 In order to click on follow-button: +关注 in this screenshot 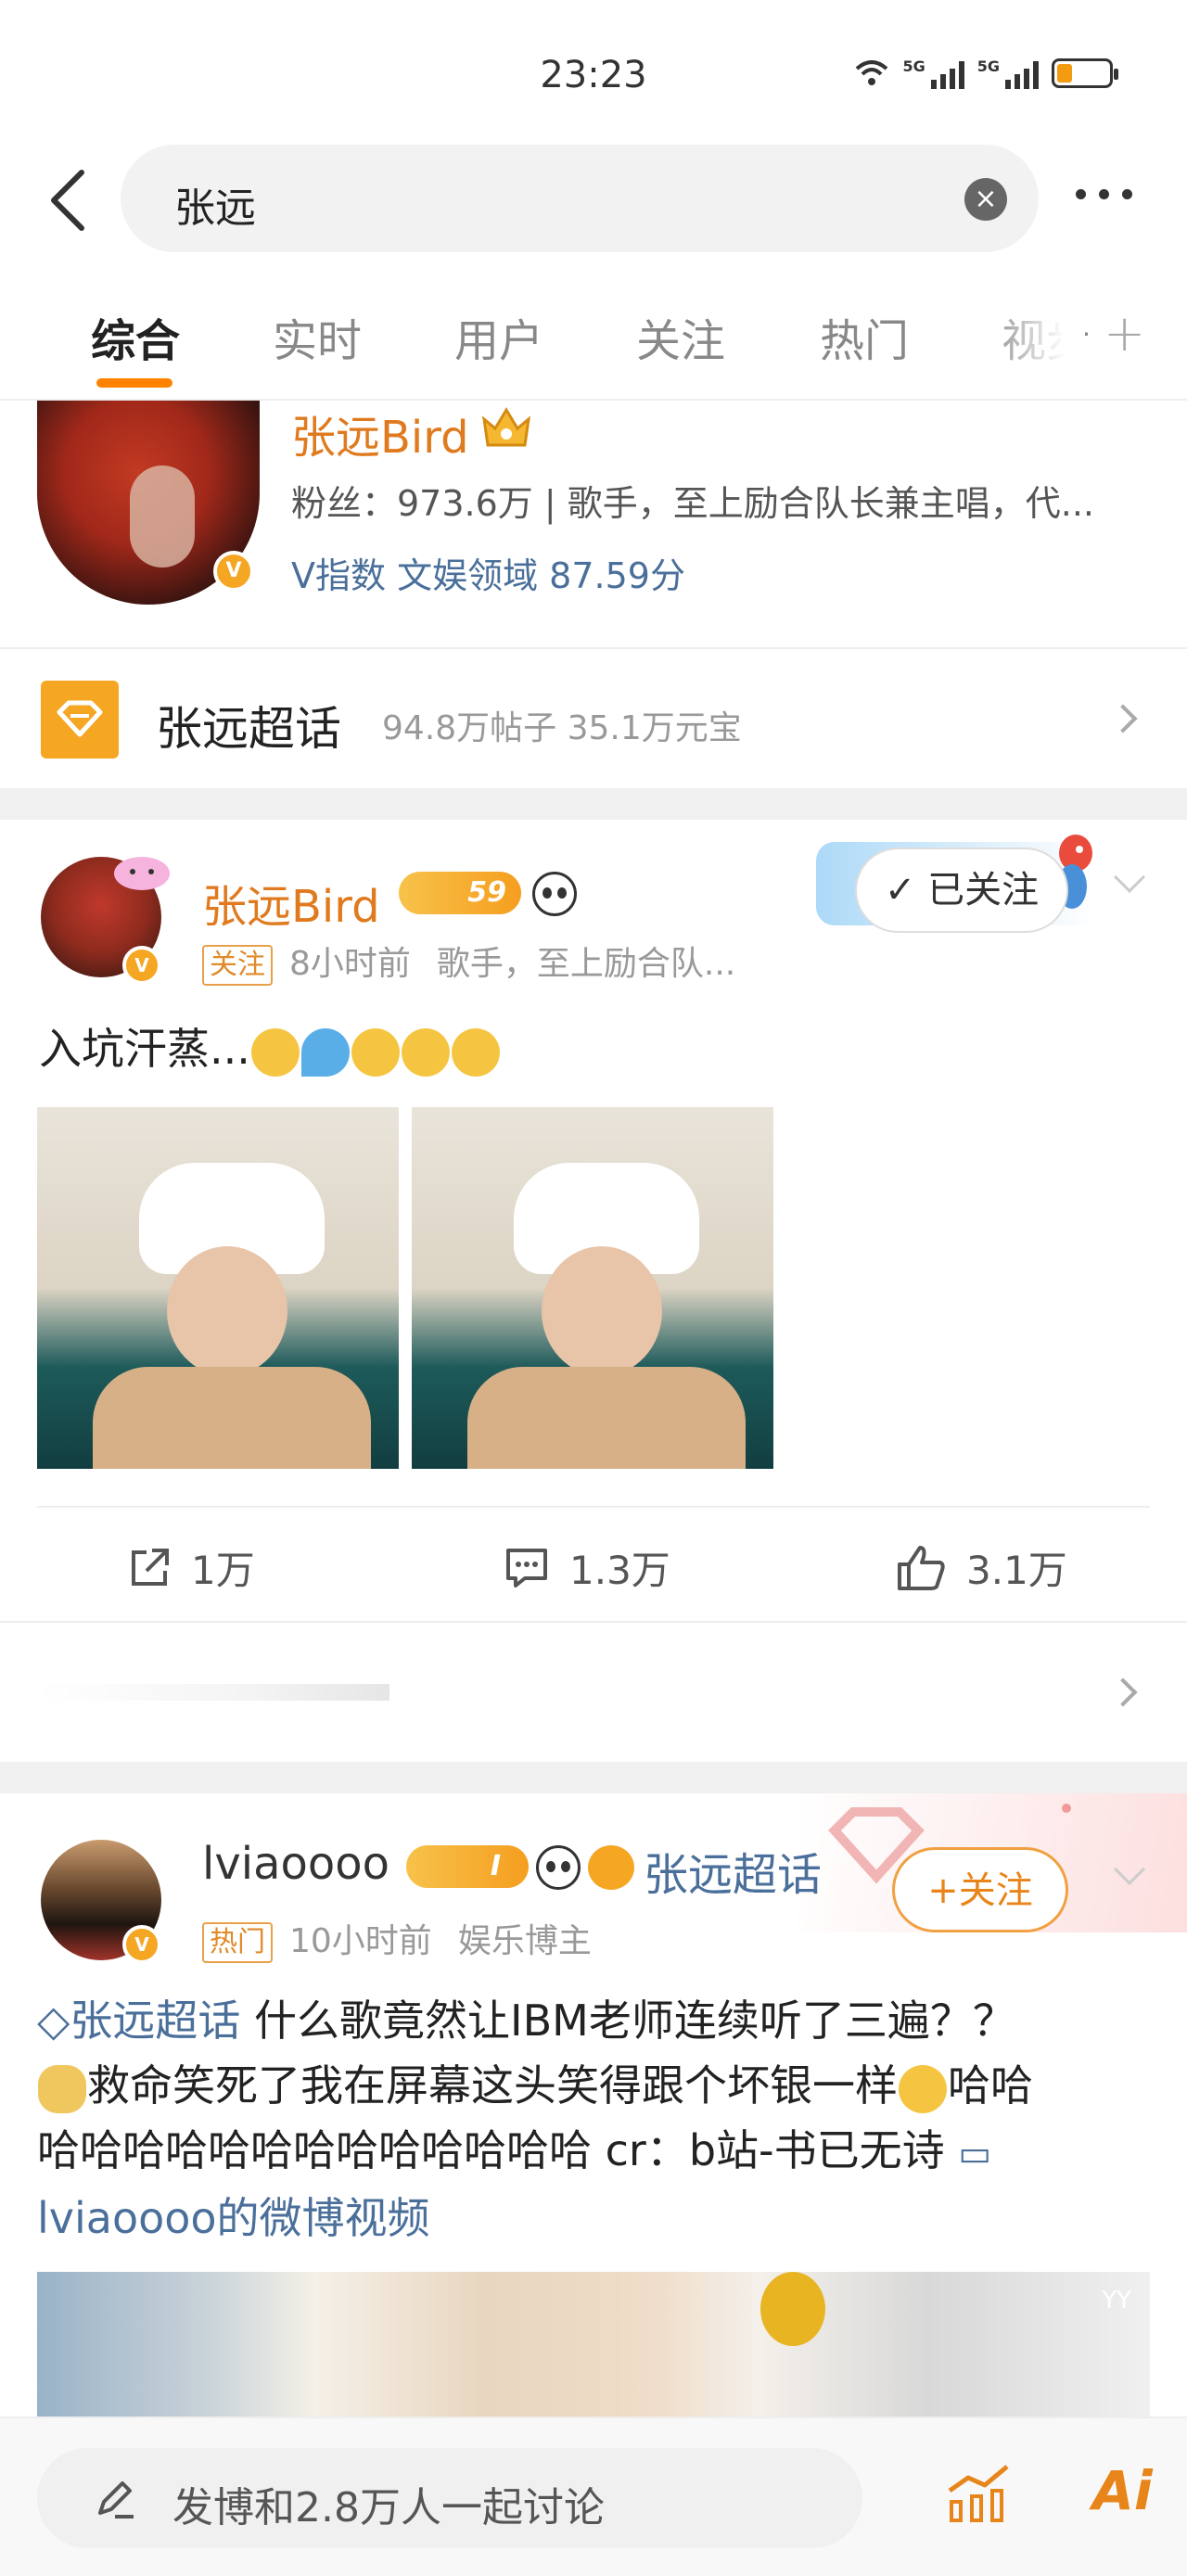, I will do `click(980, 1889)`.